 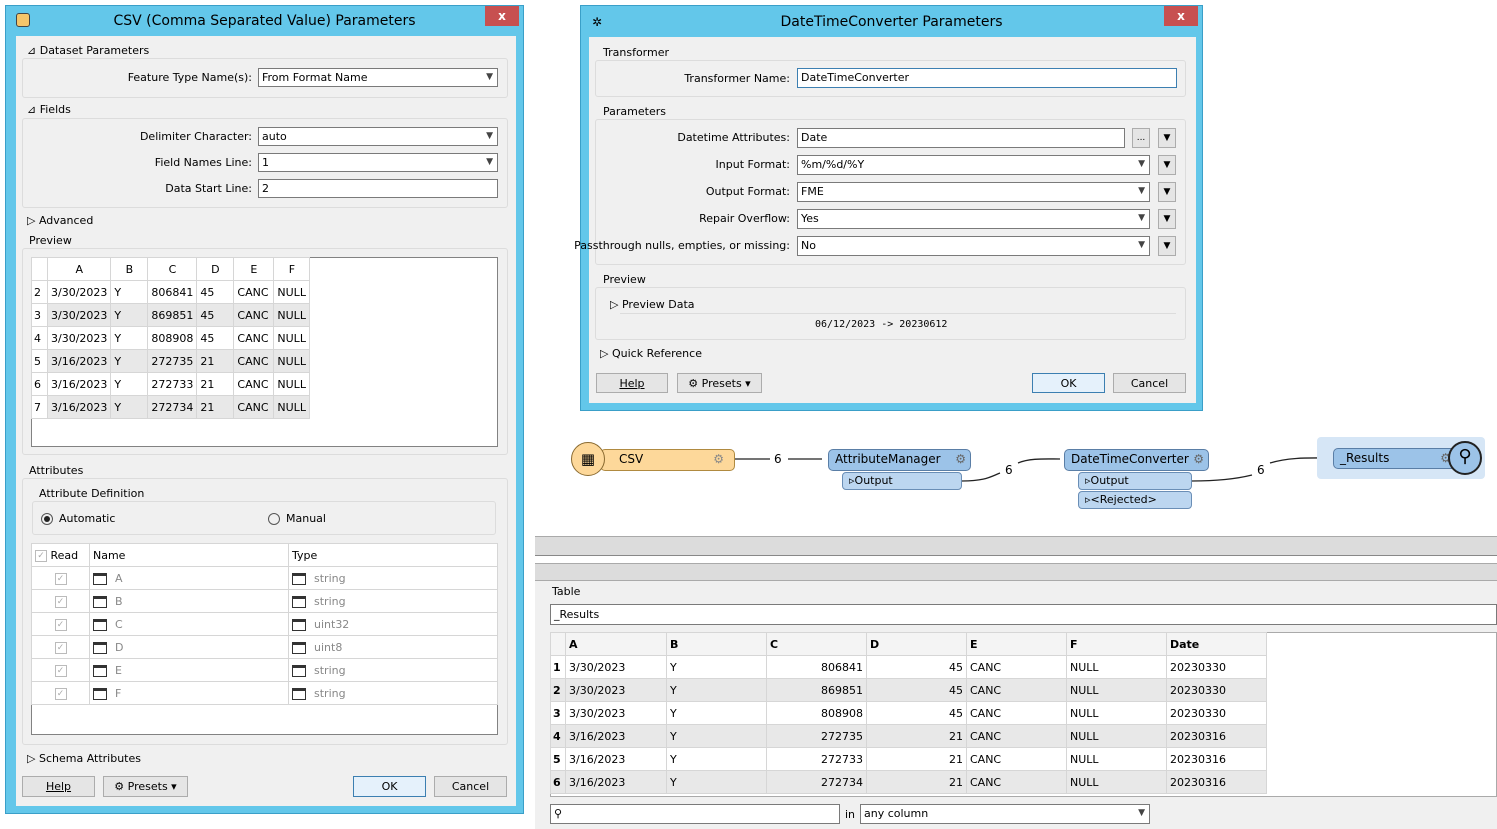 I want to click on checkbox-read-all: ✓, so click(x=41, y=555).